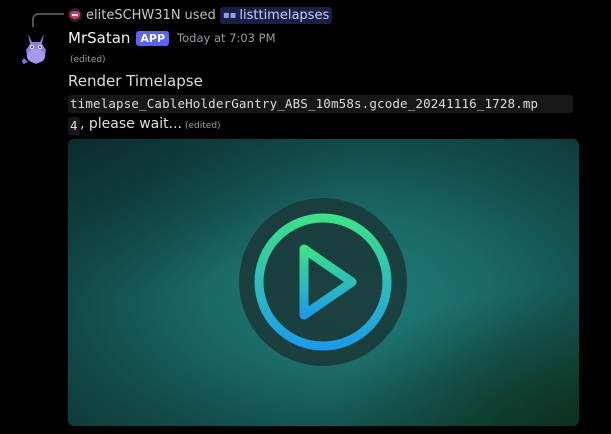 The width and height of the screenshot is (611, 434). I want to click on message-line-title: Render Timelapse, so click(135, 81).